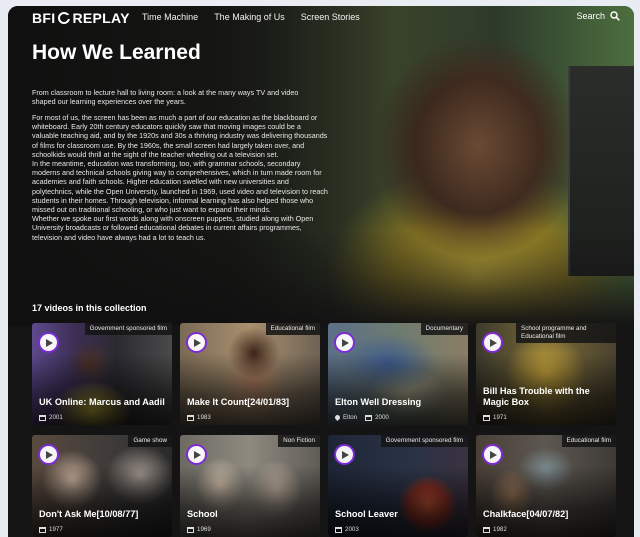  Describe the element at coordinates (615, 16) in the screenshot. I see `search-icon` at that location.